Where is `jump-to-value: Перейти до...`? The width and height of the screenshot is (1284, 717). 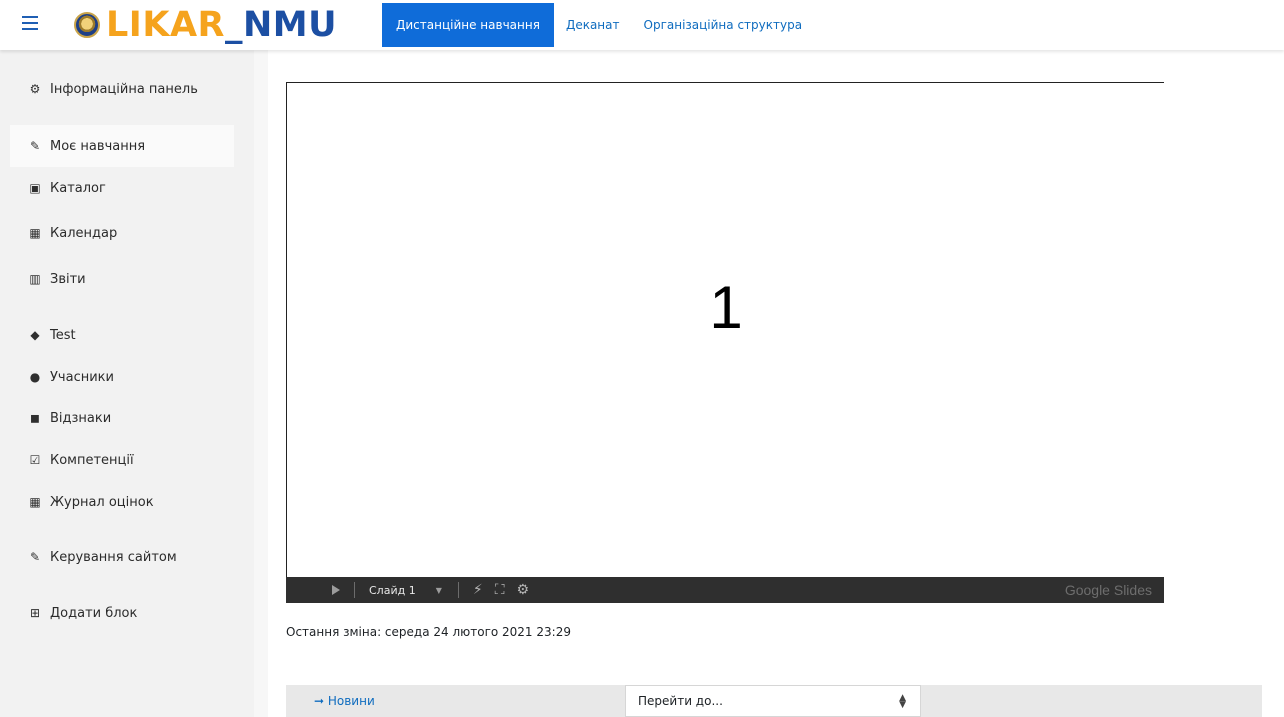 jump-to-value: Перейти до... is located at coordinates (680, 701).